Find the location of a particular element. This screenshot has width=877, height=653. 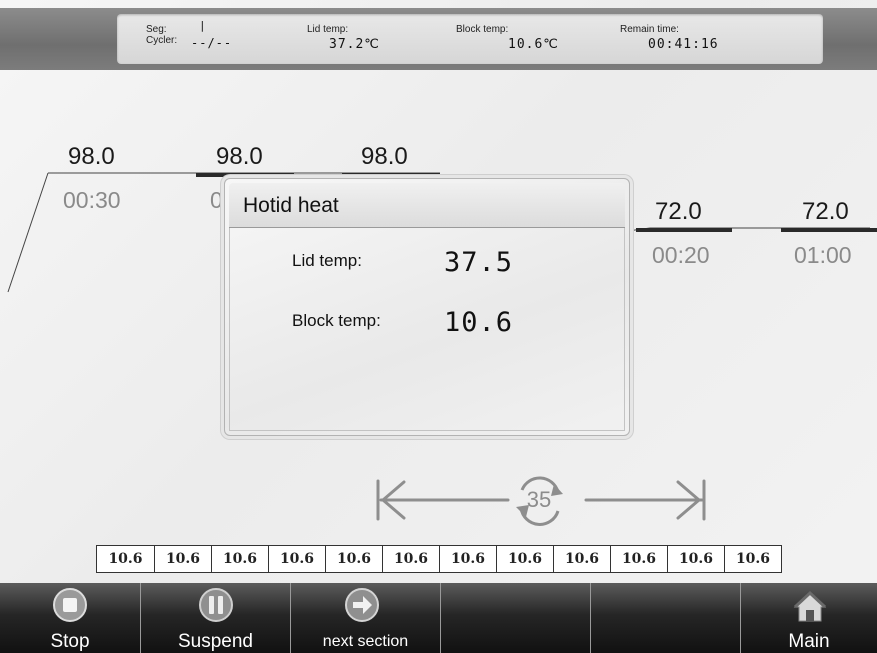

step-4-temp: 72.0 is located at coordinates (678, 211).